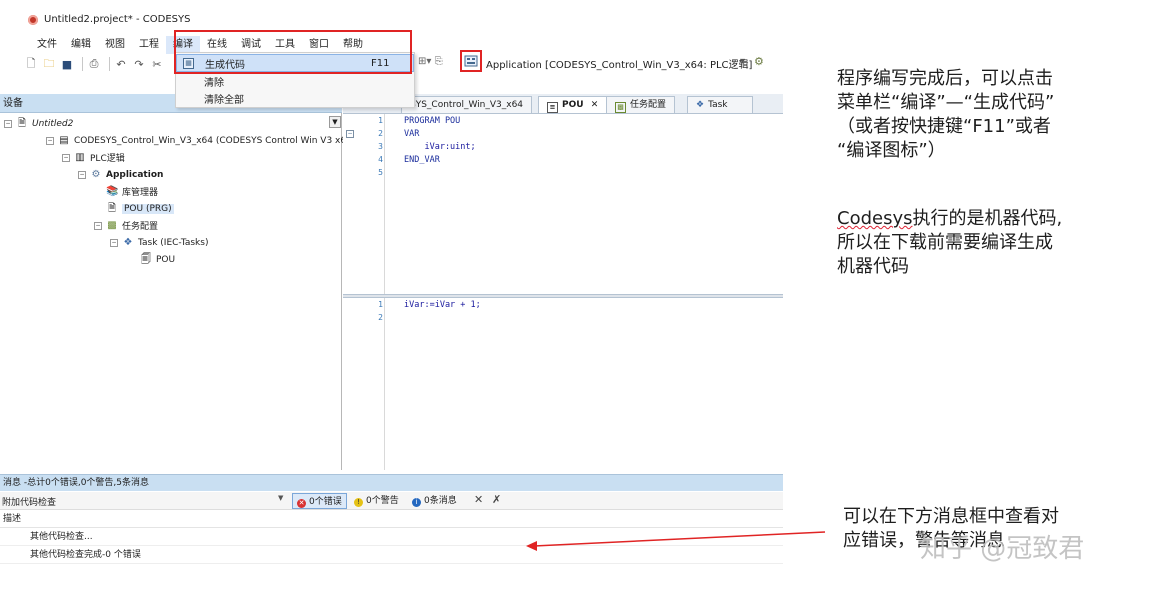 The width and height of the screenshot is (1157, 593). What do you see at coordinates (563, 384) in the screenshot?
I see `implementation-editor: 1 2 iVar:=iVar + 1;` at bounding box center [563, 384].